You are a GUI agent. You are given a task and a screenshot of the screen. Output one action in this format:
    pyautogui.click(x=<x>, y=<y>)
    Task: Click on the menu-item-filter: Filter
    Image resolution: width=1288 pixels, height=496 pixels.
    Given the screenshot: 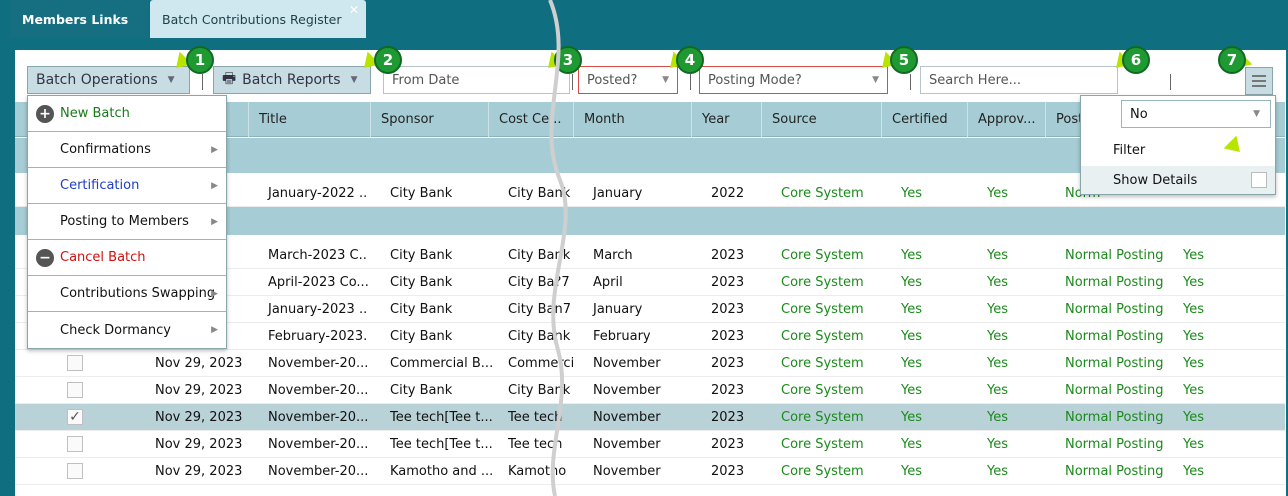 What is the action you would take?
    pyautogui.click(x=1178, y=150)
    